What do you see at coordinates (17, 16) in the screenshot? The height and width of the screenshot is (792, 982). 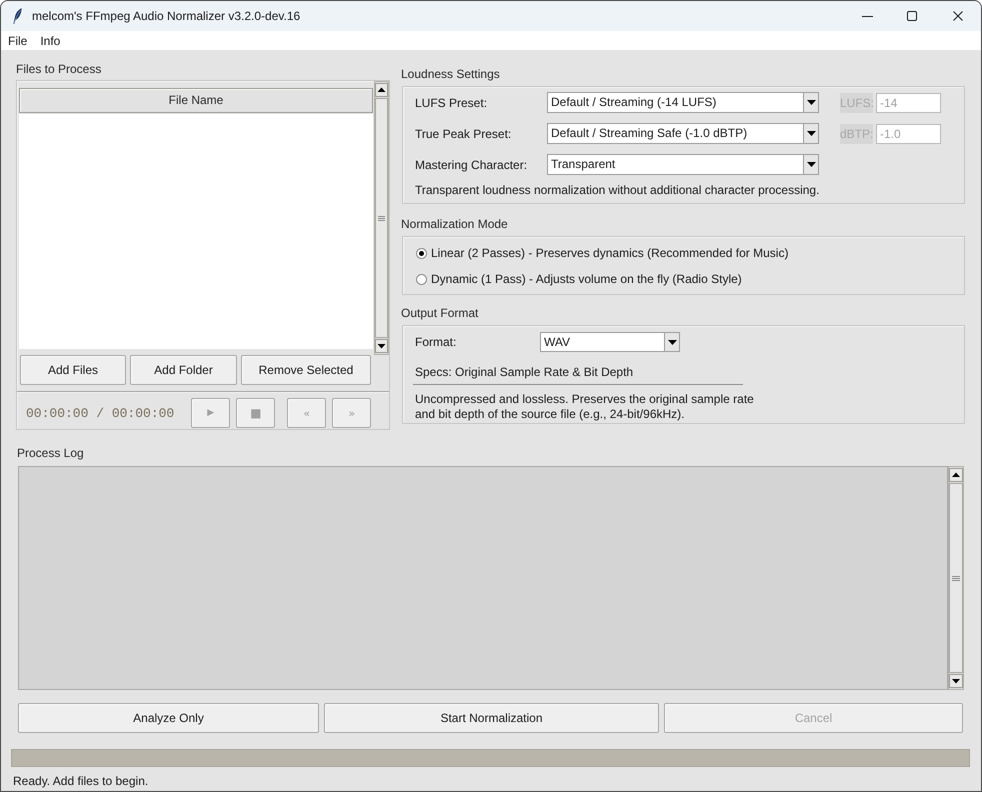 I see `feather-icon` at bounding box center [17, 16].